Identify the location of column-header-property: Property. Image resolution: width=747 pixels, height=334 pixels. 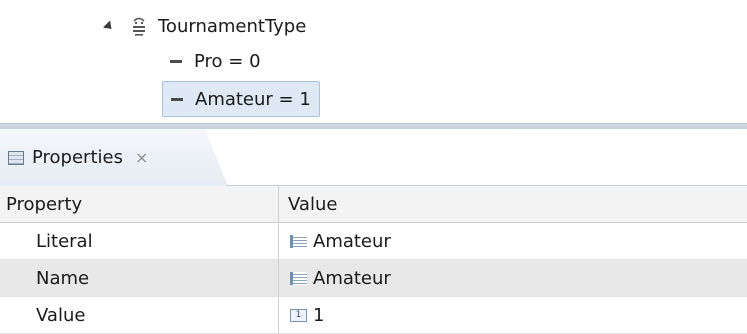
(139, 204).